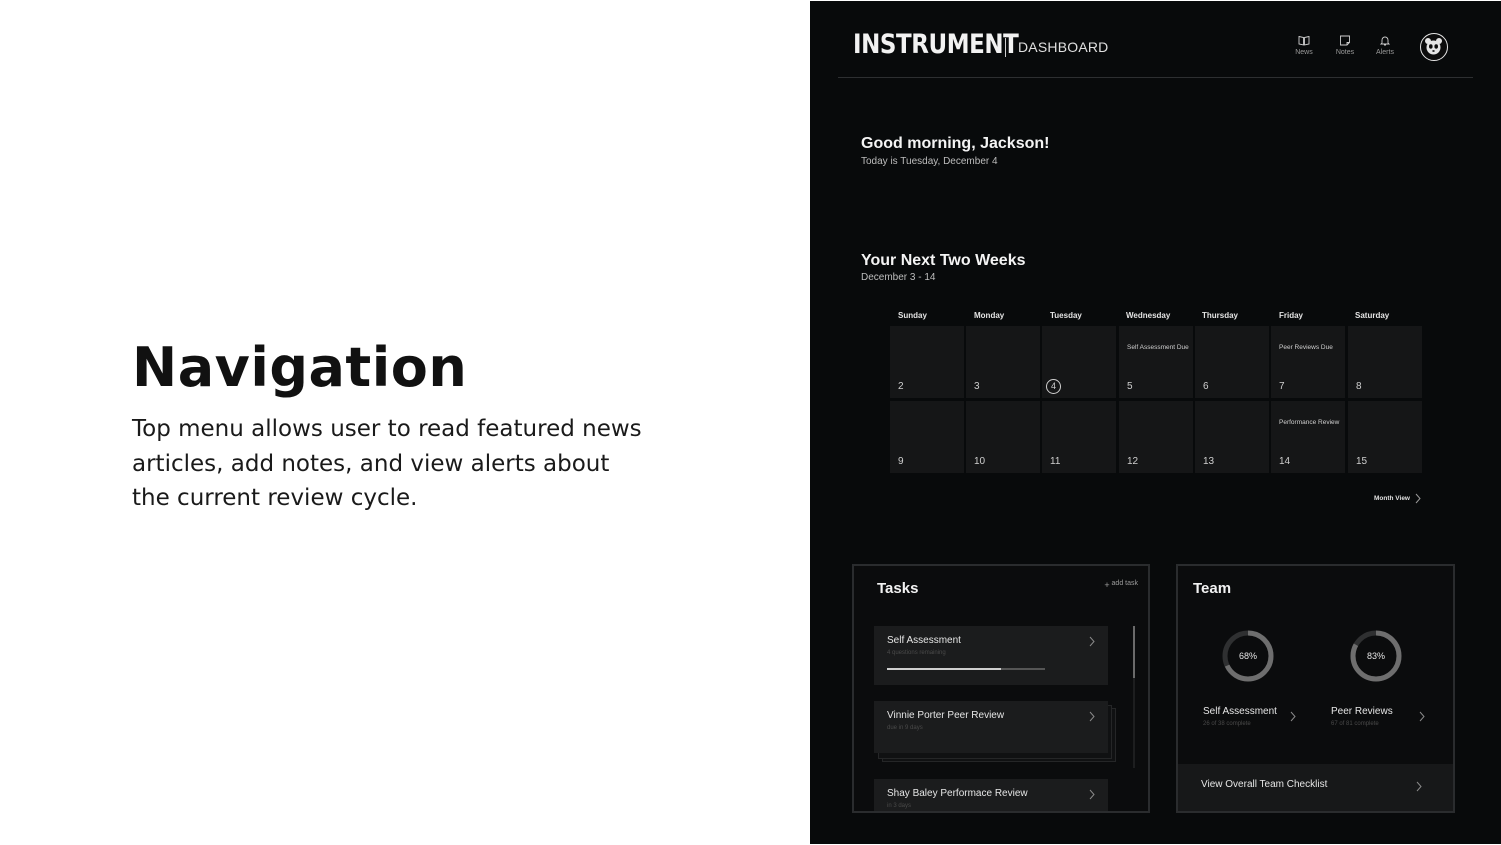 This screenshot has height=845, width=1501. I want to click on greeting-title: Good morning, Jackson!, so click(955, 143).